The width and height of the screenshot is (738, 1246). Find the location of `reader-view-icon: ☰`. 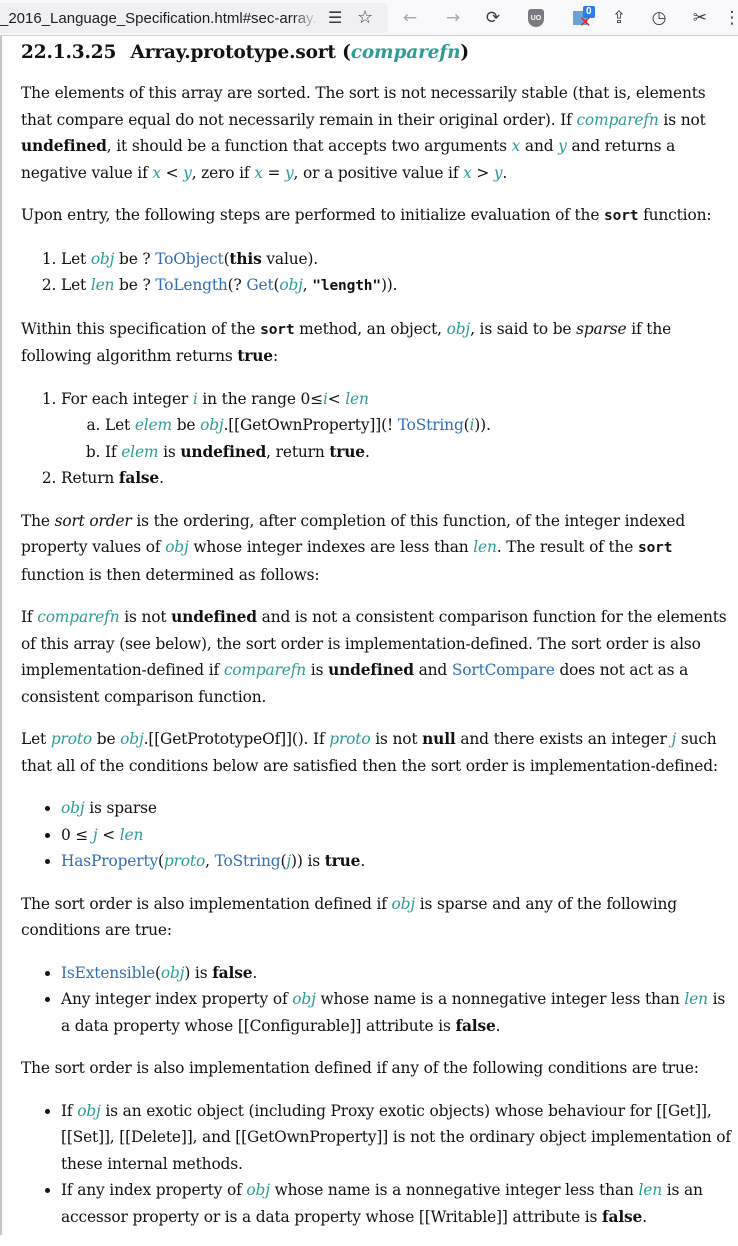

reader-view-icon: ☰ is located at coordinates (335, 17).